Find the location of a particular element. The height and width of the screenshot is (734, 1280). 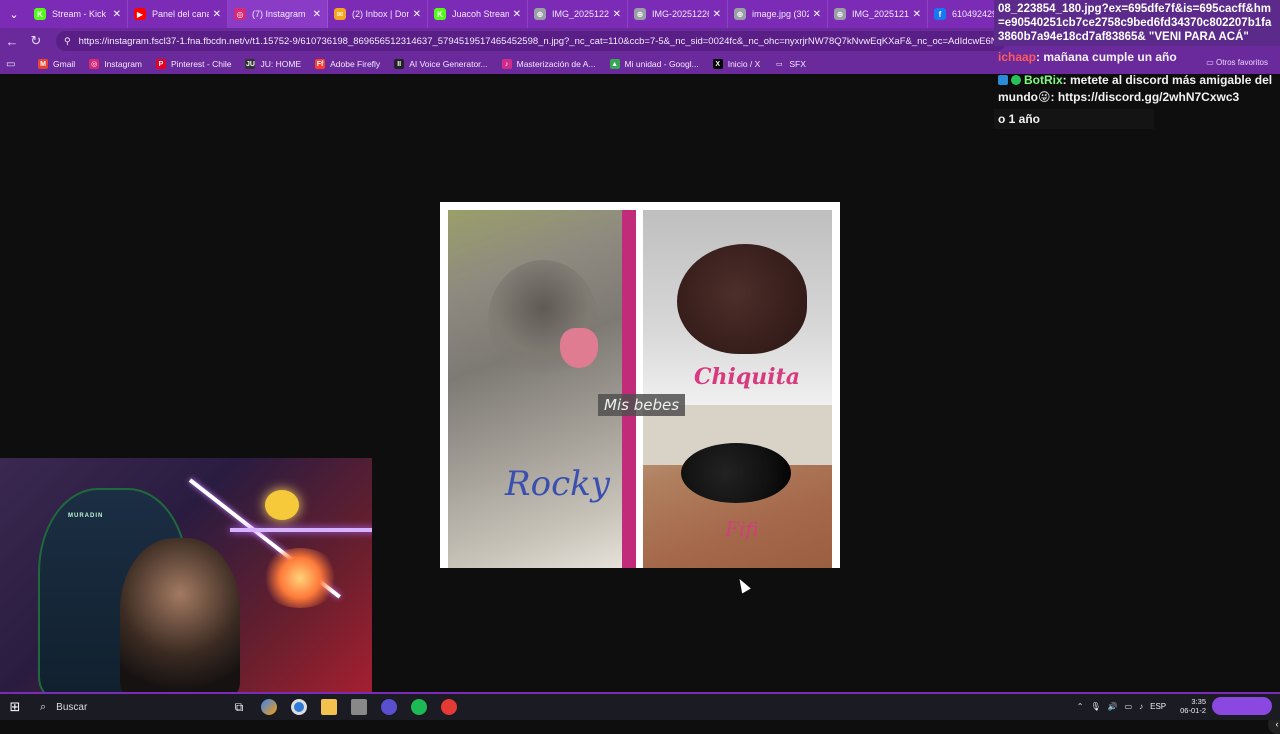

obs-studio-icon is located at coordinates (449, 707).